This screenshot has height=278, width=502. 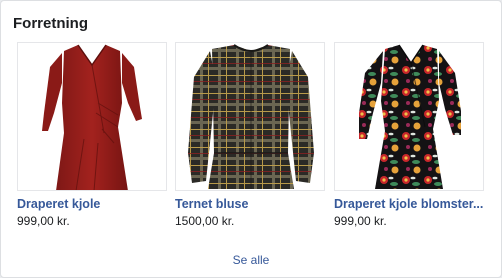 What do you see at coordinates (50, 23) in the screenshot?
I see `section-title: Forretning` at bounding box center [50, 23].